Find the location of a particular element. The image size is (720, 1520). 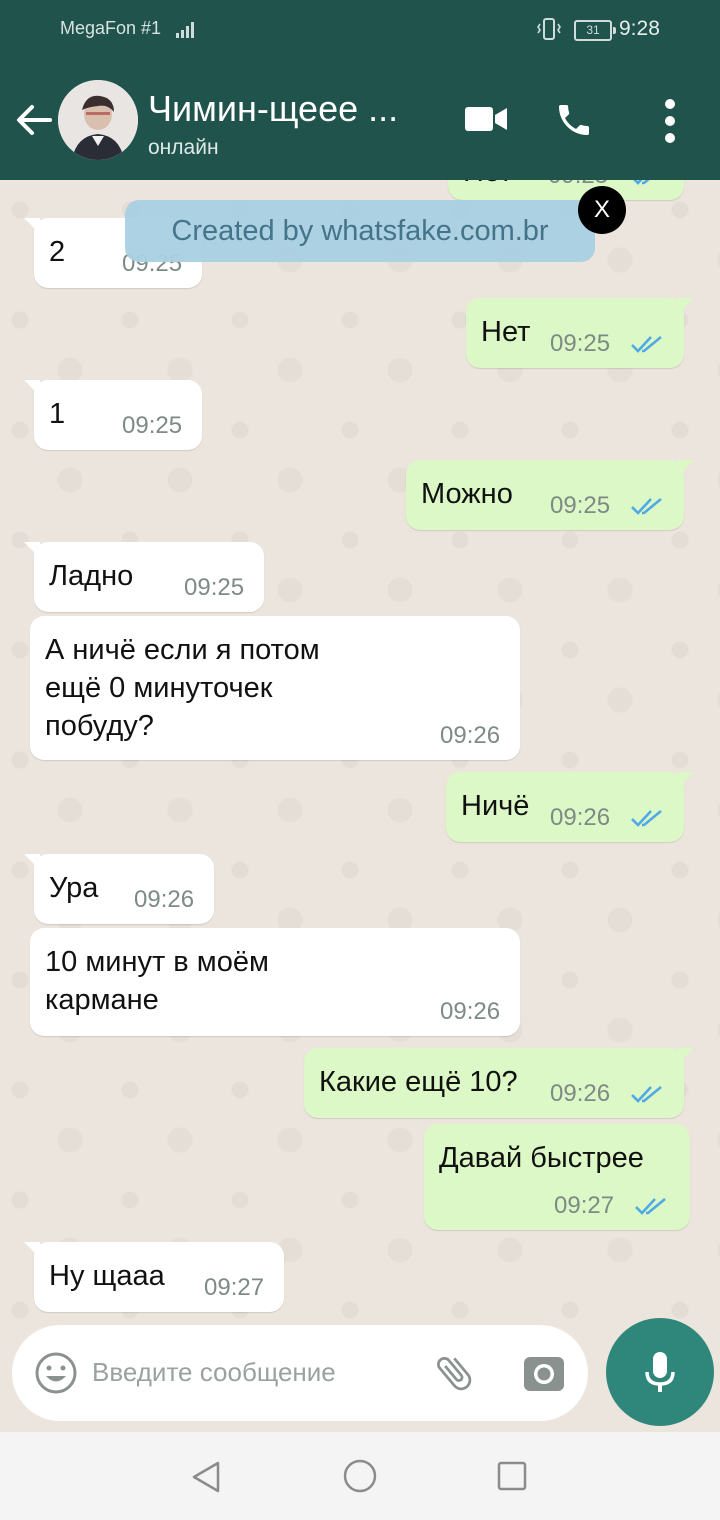

system-nav-bar is located at coordinates (360, 1476).